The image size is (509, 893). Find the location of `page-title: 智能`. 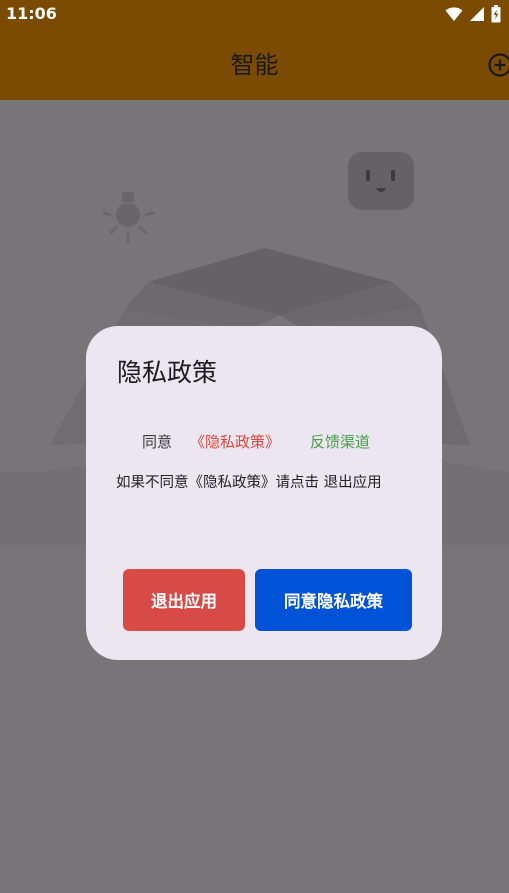

page-title: 智能 is located at coordinates (254, 65).